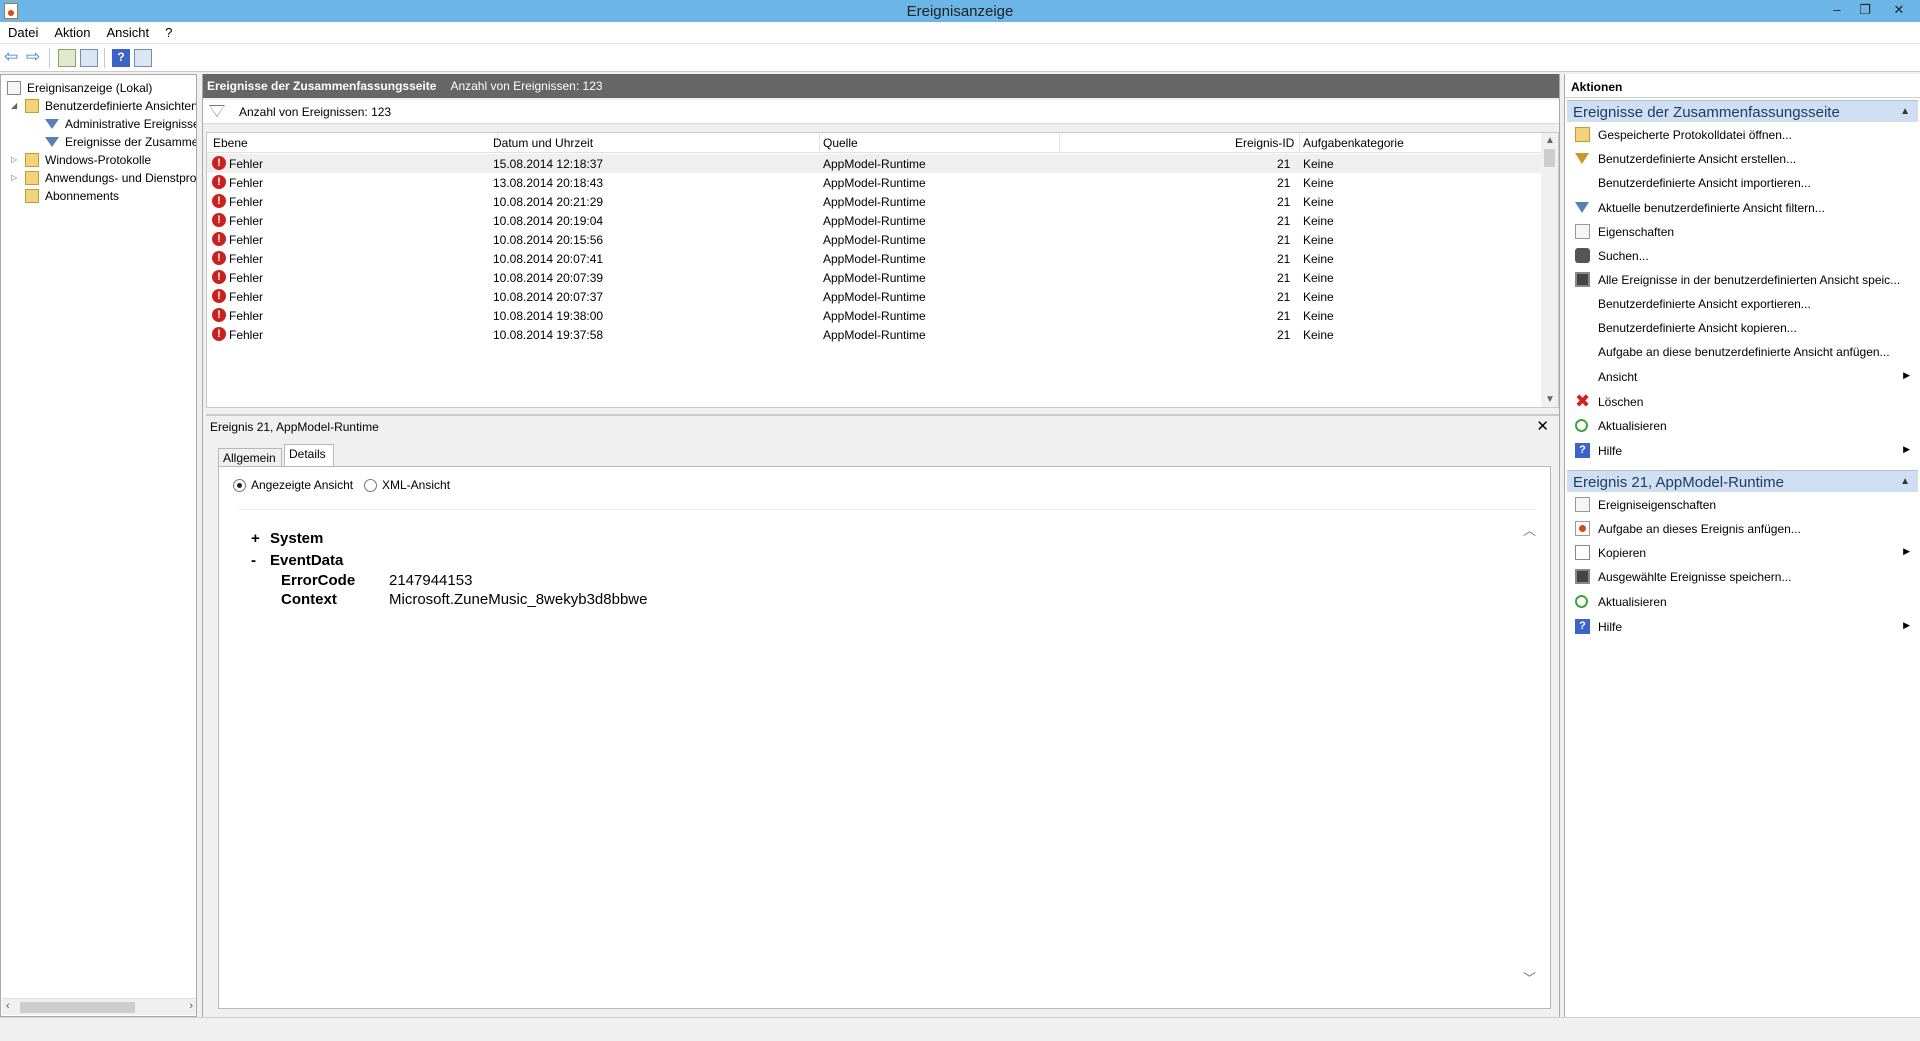 Image resolution: width=1920 pixels, height=1041 pixels. What do you see at coordinates (1742, 402) in the screenshot?
I see `action-delete: ✖ Löschen` at bounding box center [1742, 402].